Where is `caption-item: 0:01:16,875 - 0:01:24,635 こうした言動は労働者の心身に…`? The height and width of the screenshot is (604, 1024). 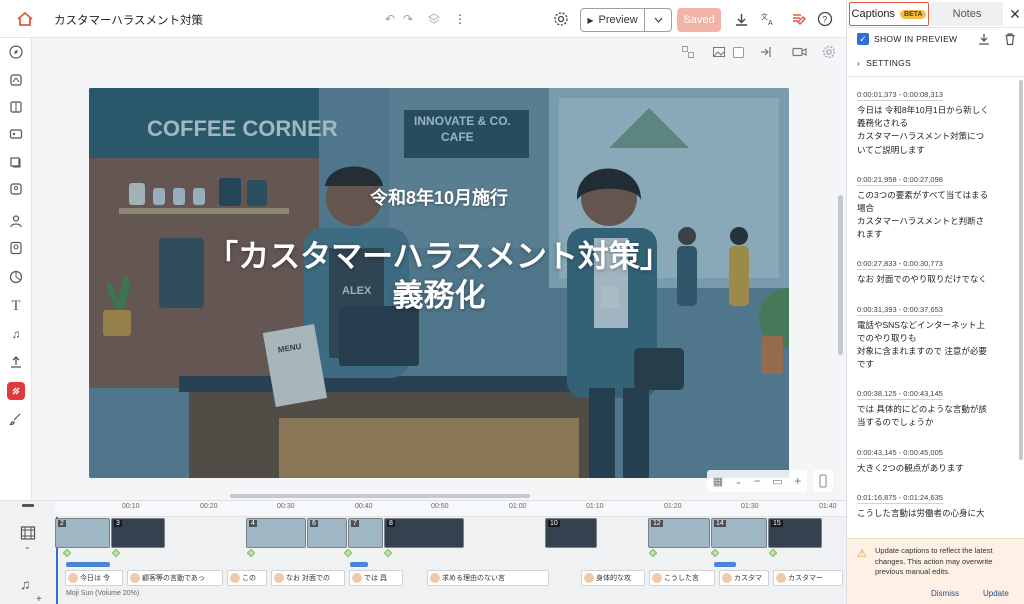
caption-item: 0:01:16,875 - 0:01:24,635 こうした言動は労働者の心身に… is located at coordinates (937, 504).